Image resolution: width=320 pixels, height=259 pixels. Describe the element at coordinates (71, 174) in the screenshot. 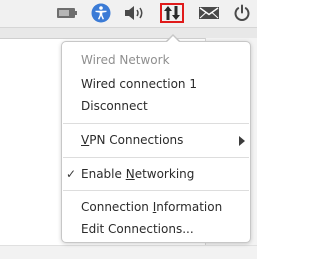

I see `checkmark-icon: ✓` at that location.